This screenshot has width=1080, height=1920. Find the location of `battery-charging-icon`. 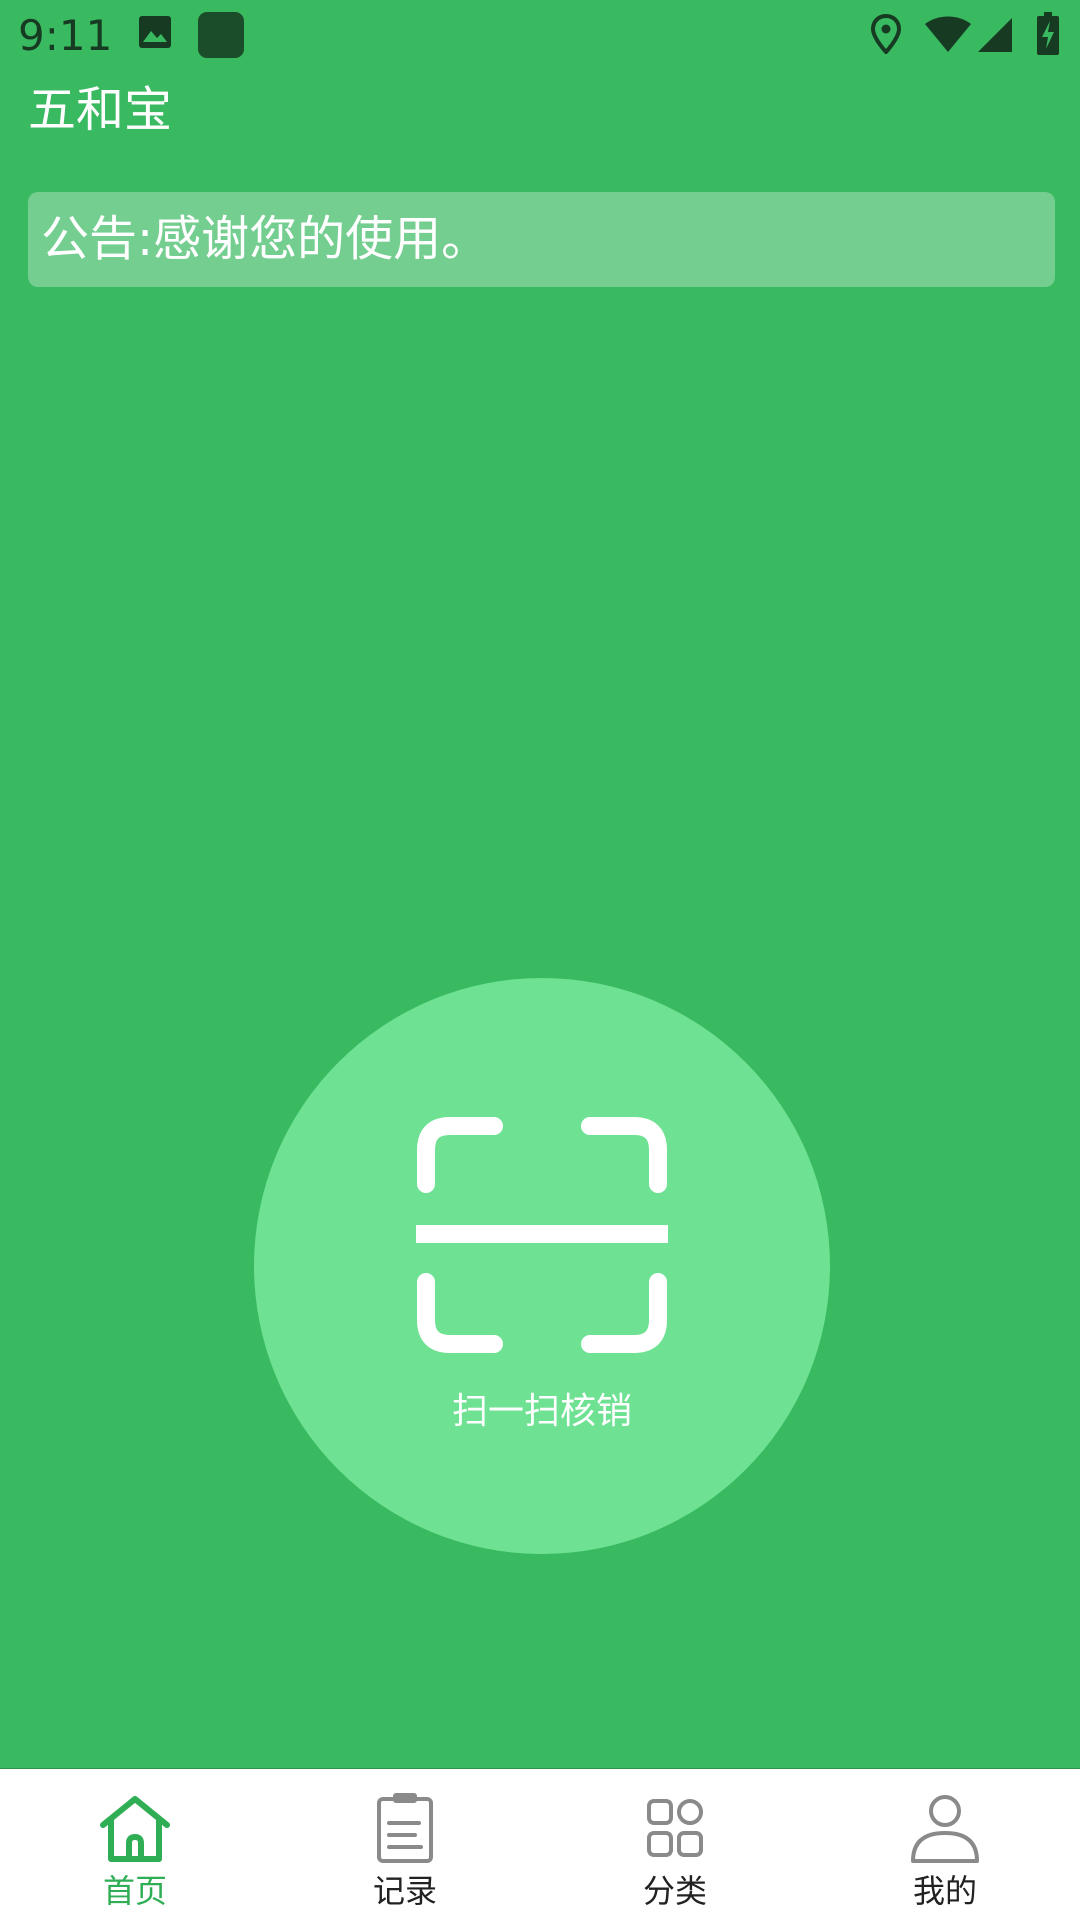

battery-charging-icon is located at coordinates (1048, 33).